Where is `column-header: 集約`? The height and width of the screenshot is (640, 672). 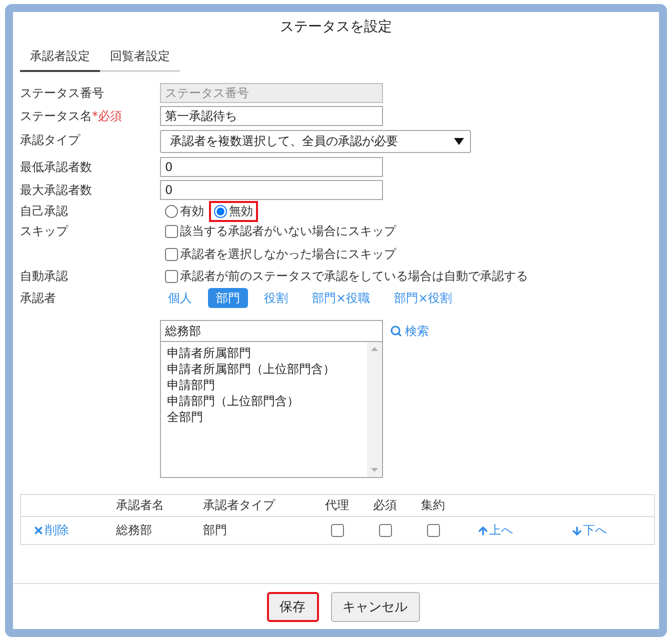 column-header: 集約 is located at coordinates (433, 505).